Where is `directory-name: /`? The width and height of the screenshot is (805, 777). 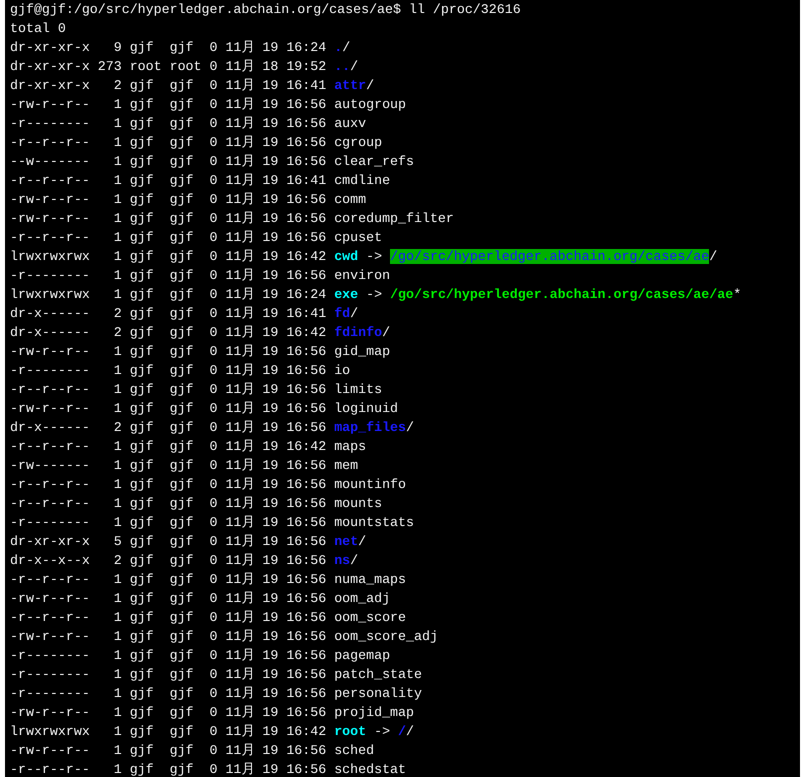
directory-name: / is located at coordinates (402, 731).